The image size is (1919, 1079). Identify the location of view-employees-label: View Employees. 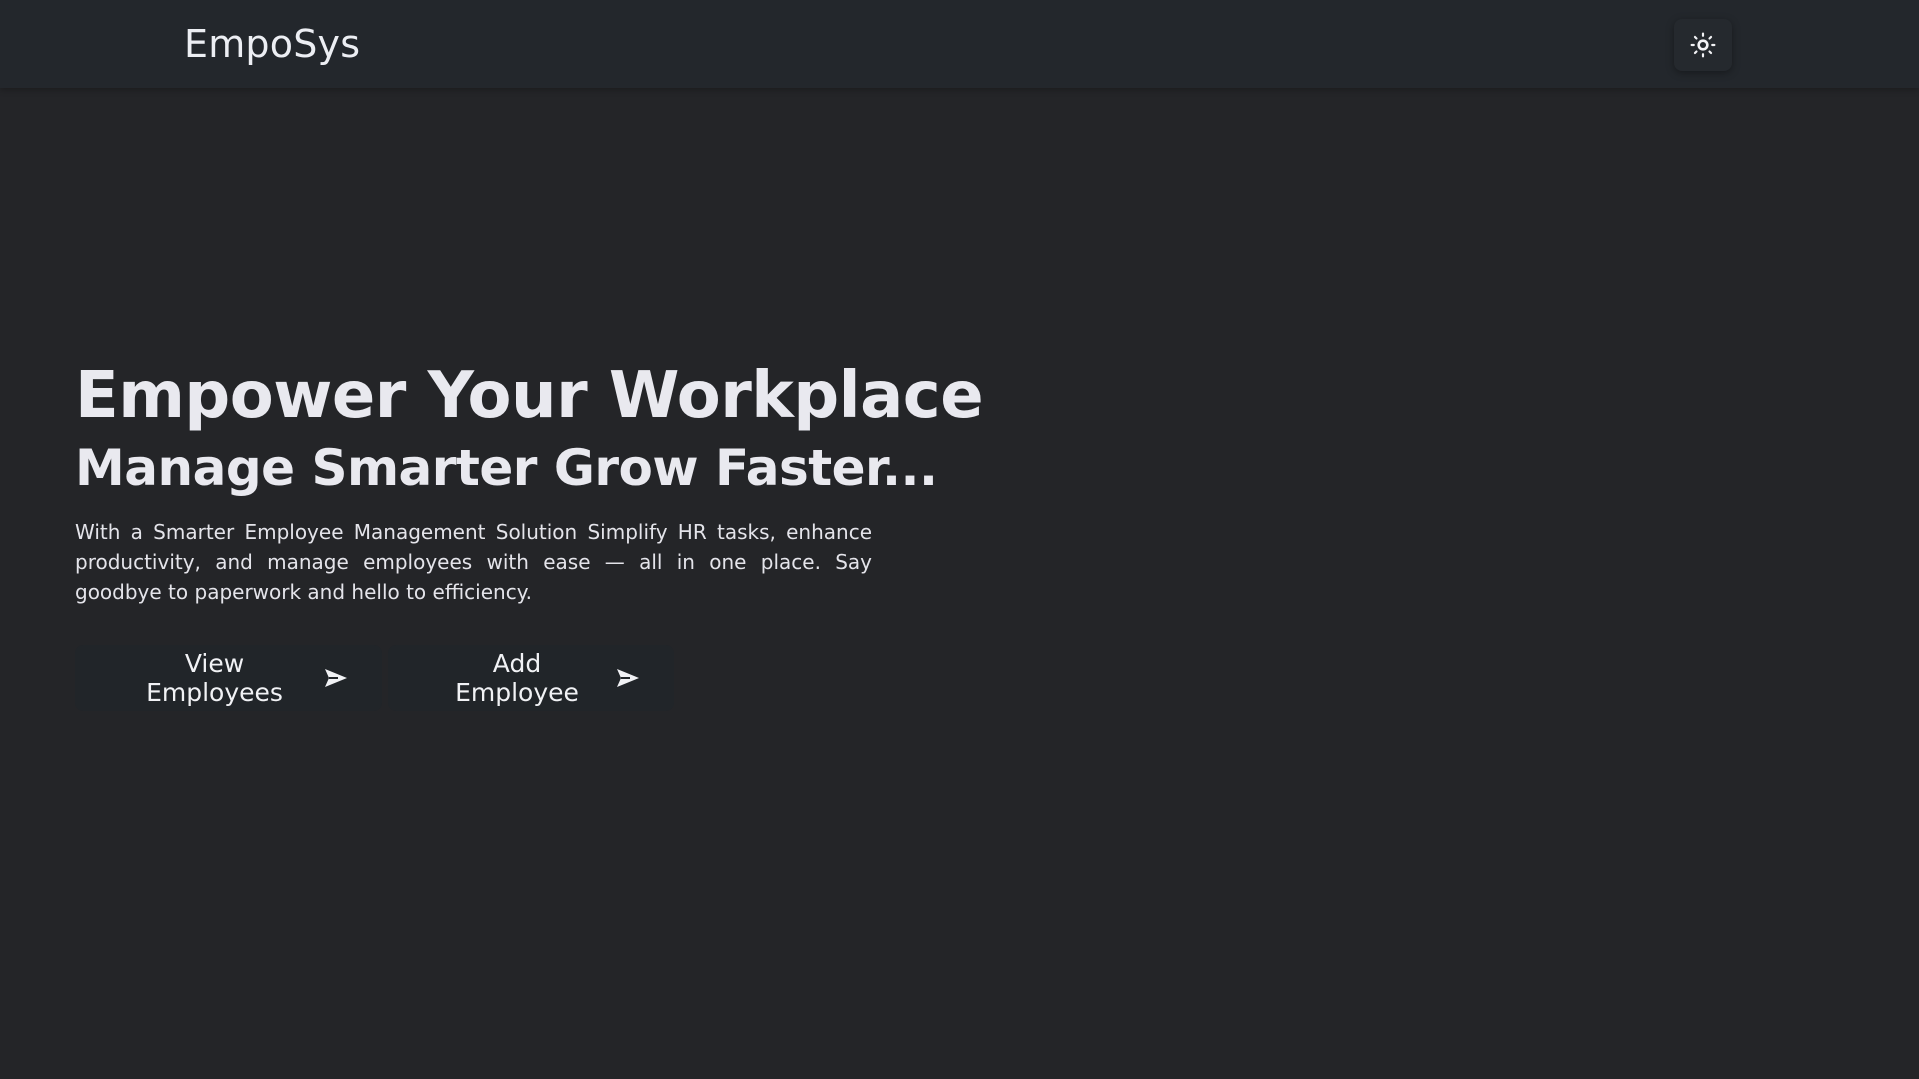
(214, 678).